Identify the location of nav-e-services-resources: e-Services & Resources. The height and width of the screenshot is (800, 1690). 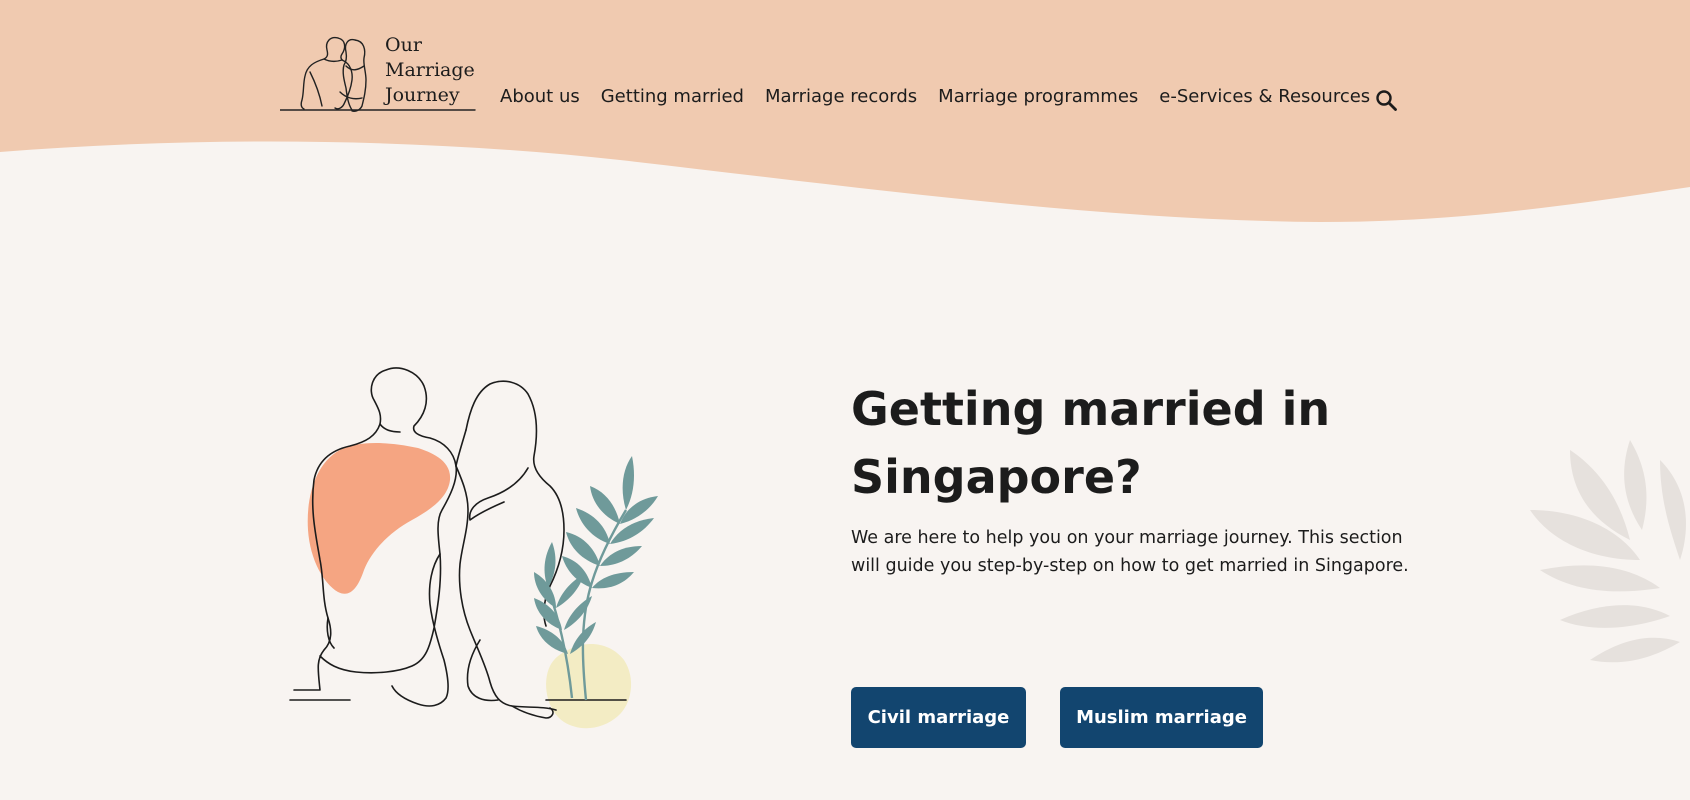
(1264, 96).